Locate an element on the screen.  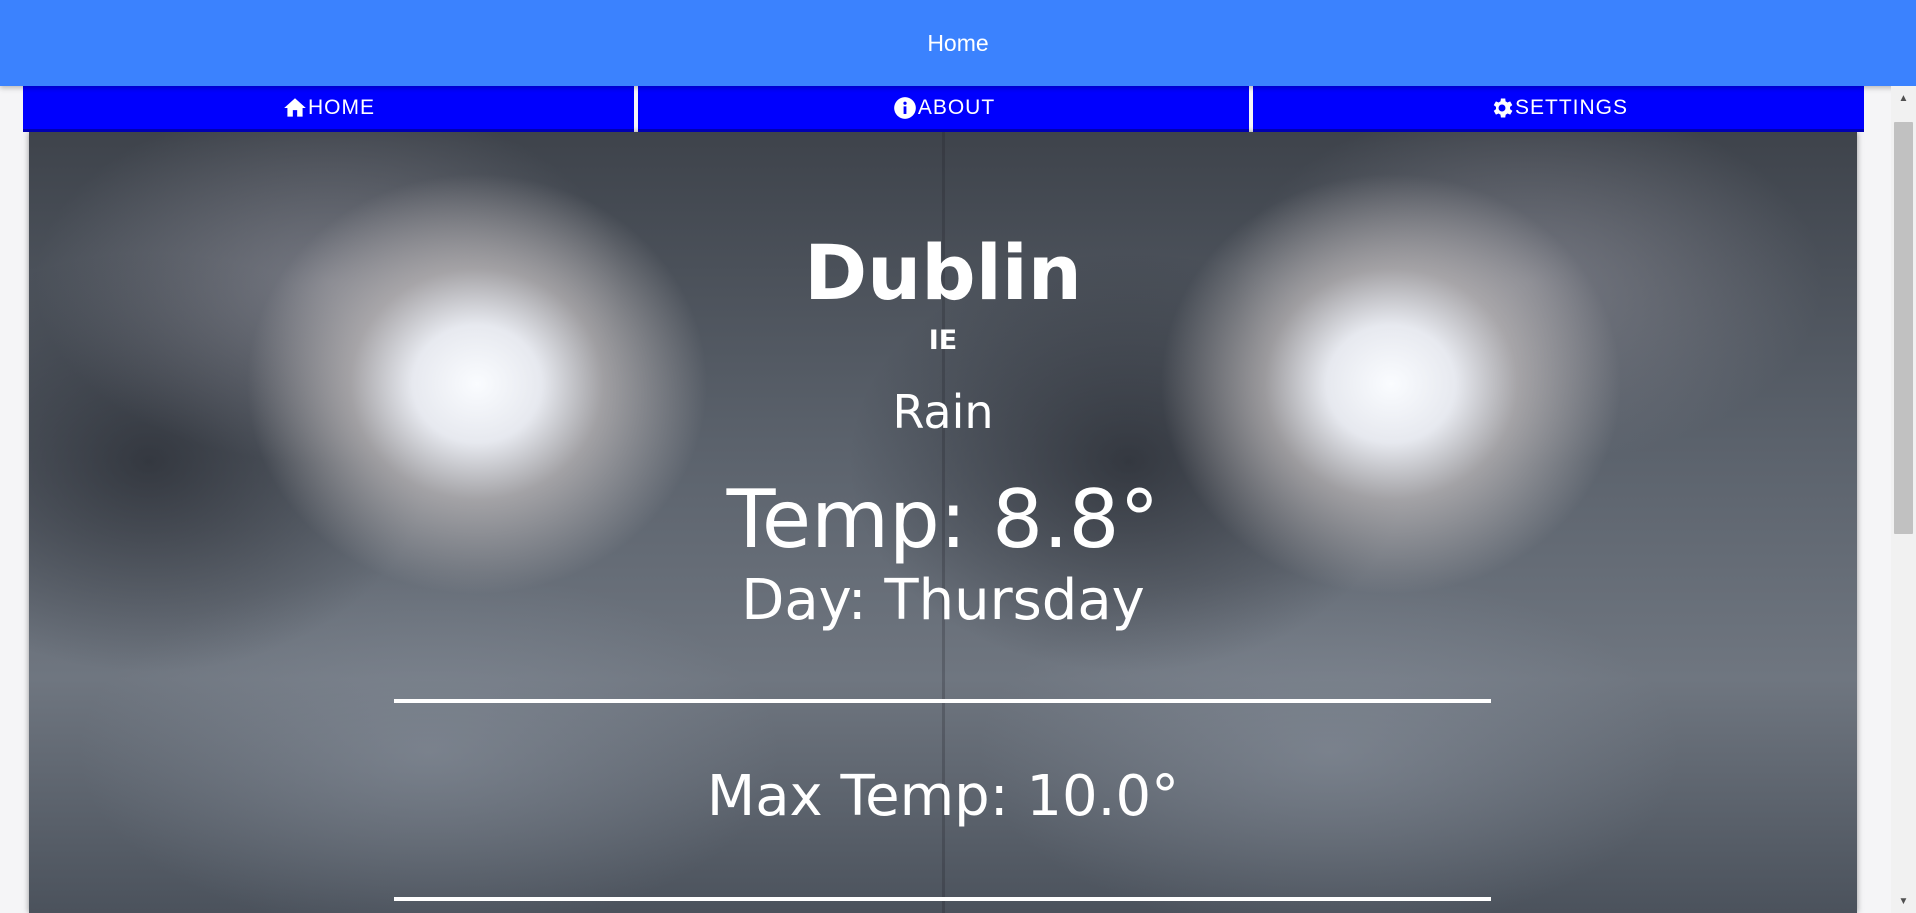
current-temperature: Temp: 8.8° is located at coordinates (943, 519).